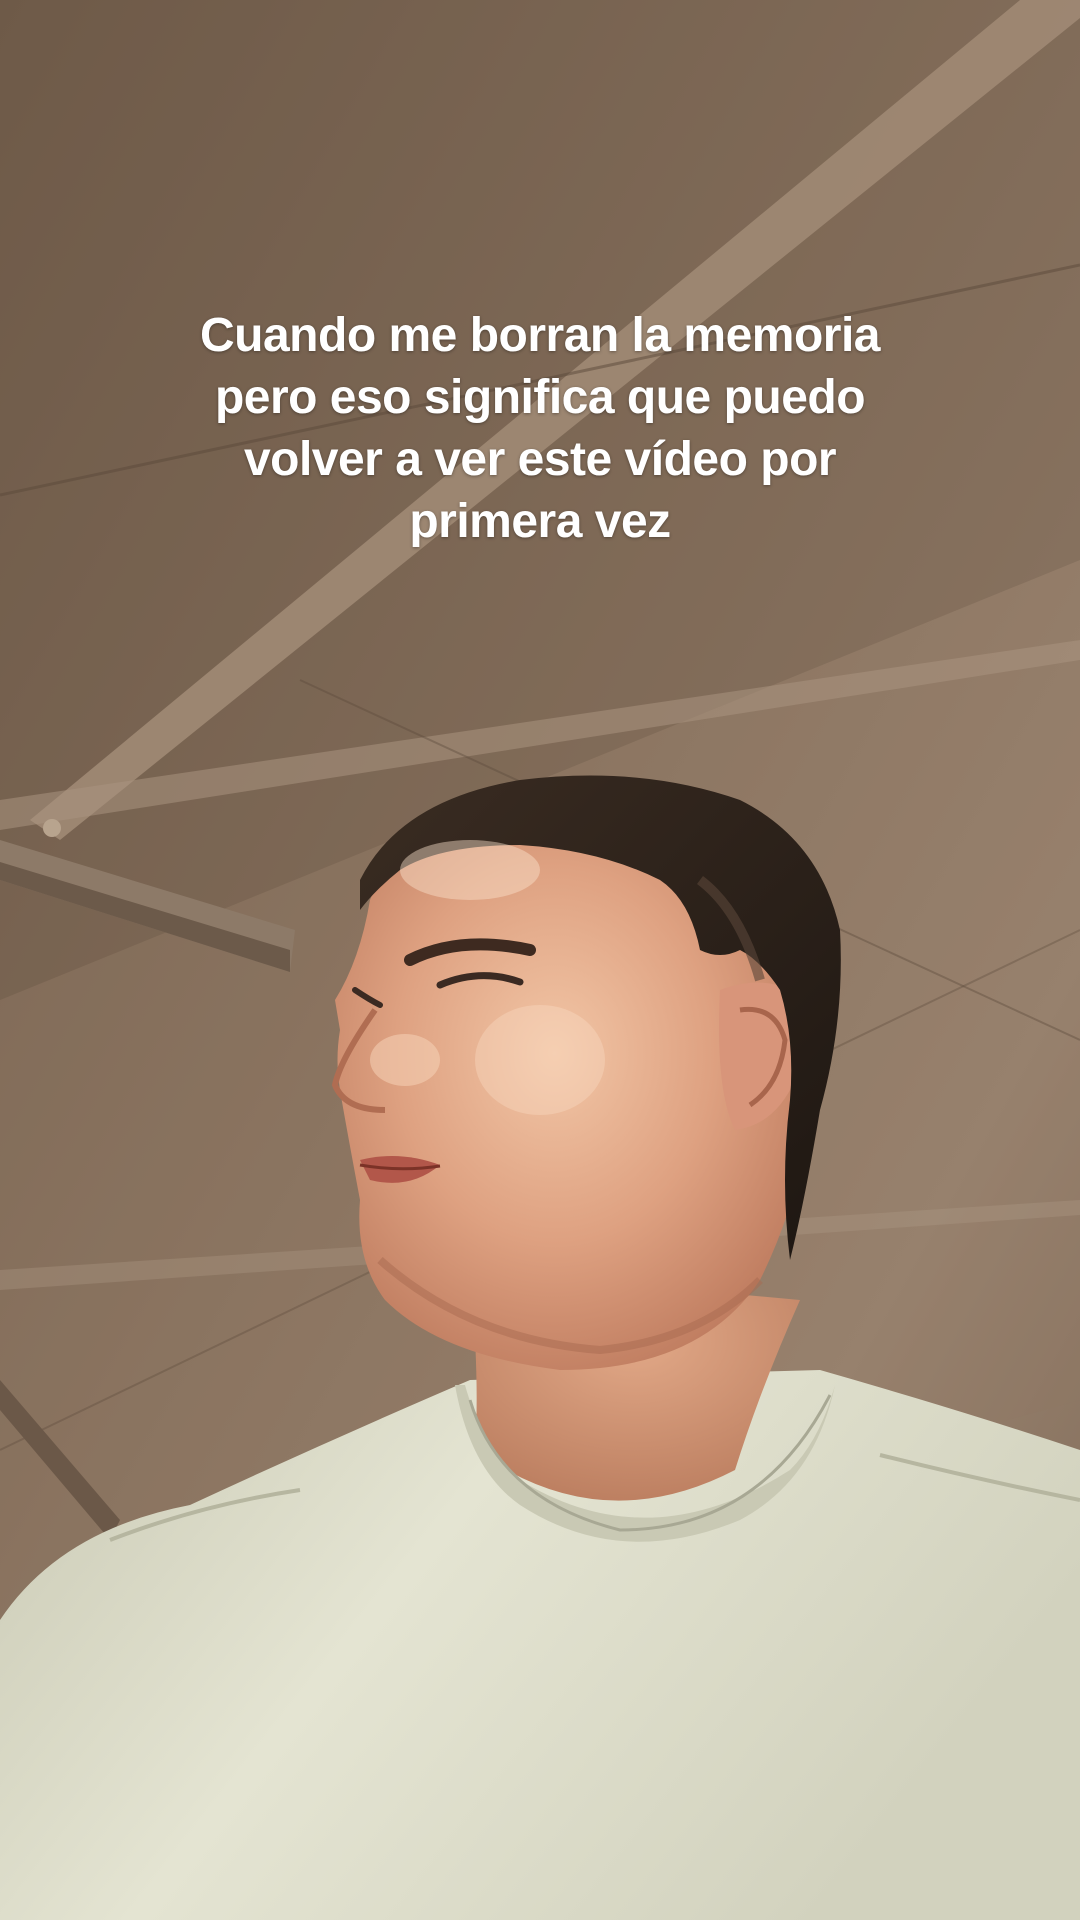  I want to click on caption-line: primera vez, so click(540, 521).